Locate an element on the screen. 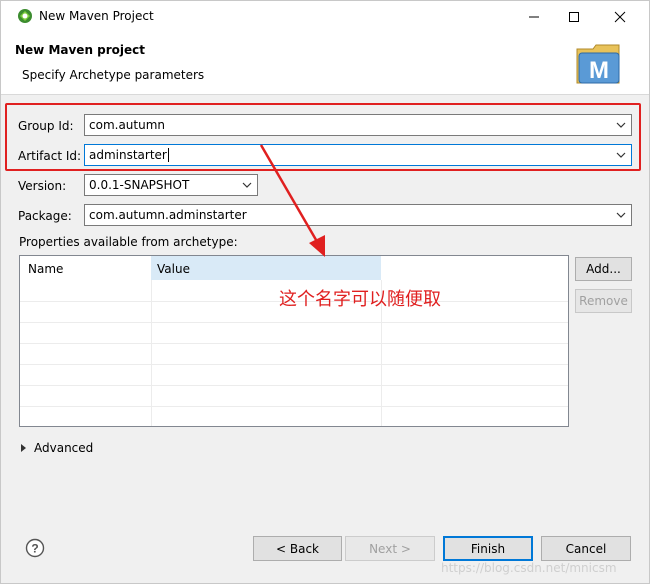 Image resolution: width=650 pixels, height=584 pixels. version-combo: 0.0.1-SNAPSHOT is located at coordinates (171, 185).